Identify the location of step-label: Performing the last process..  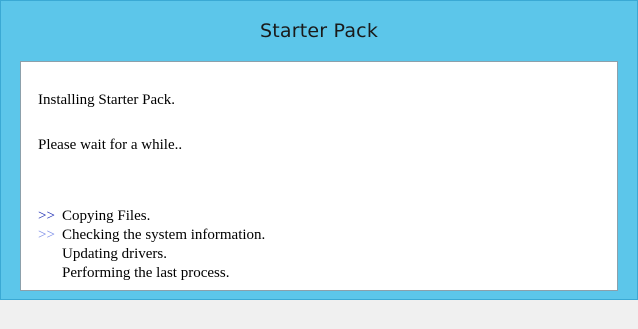
(146, 273).